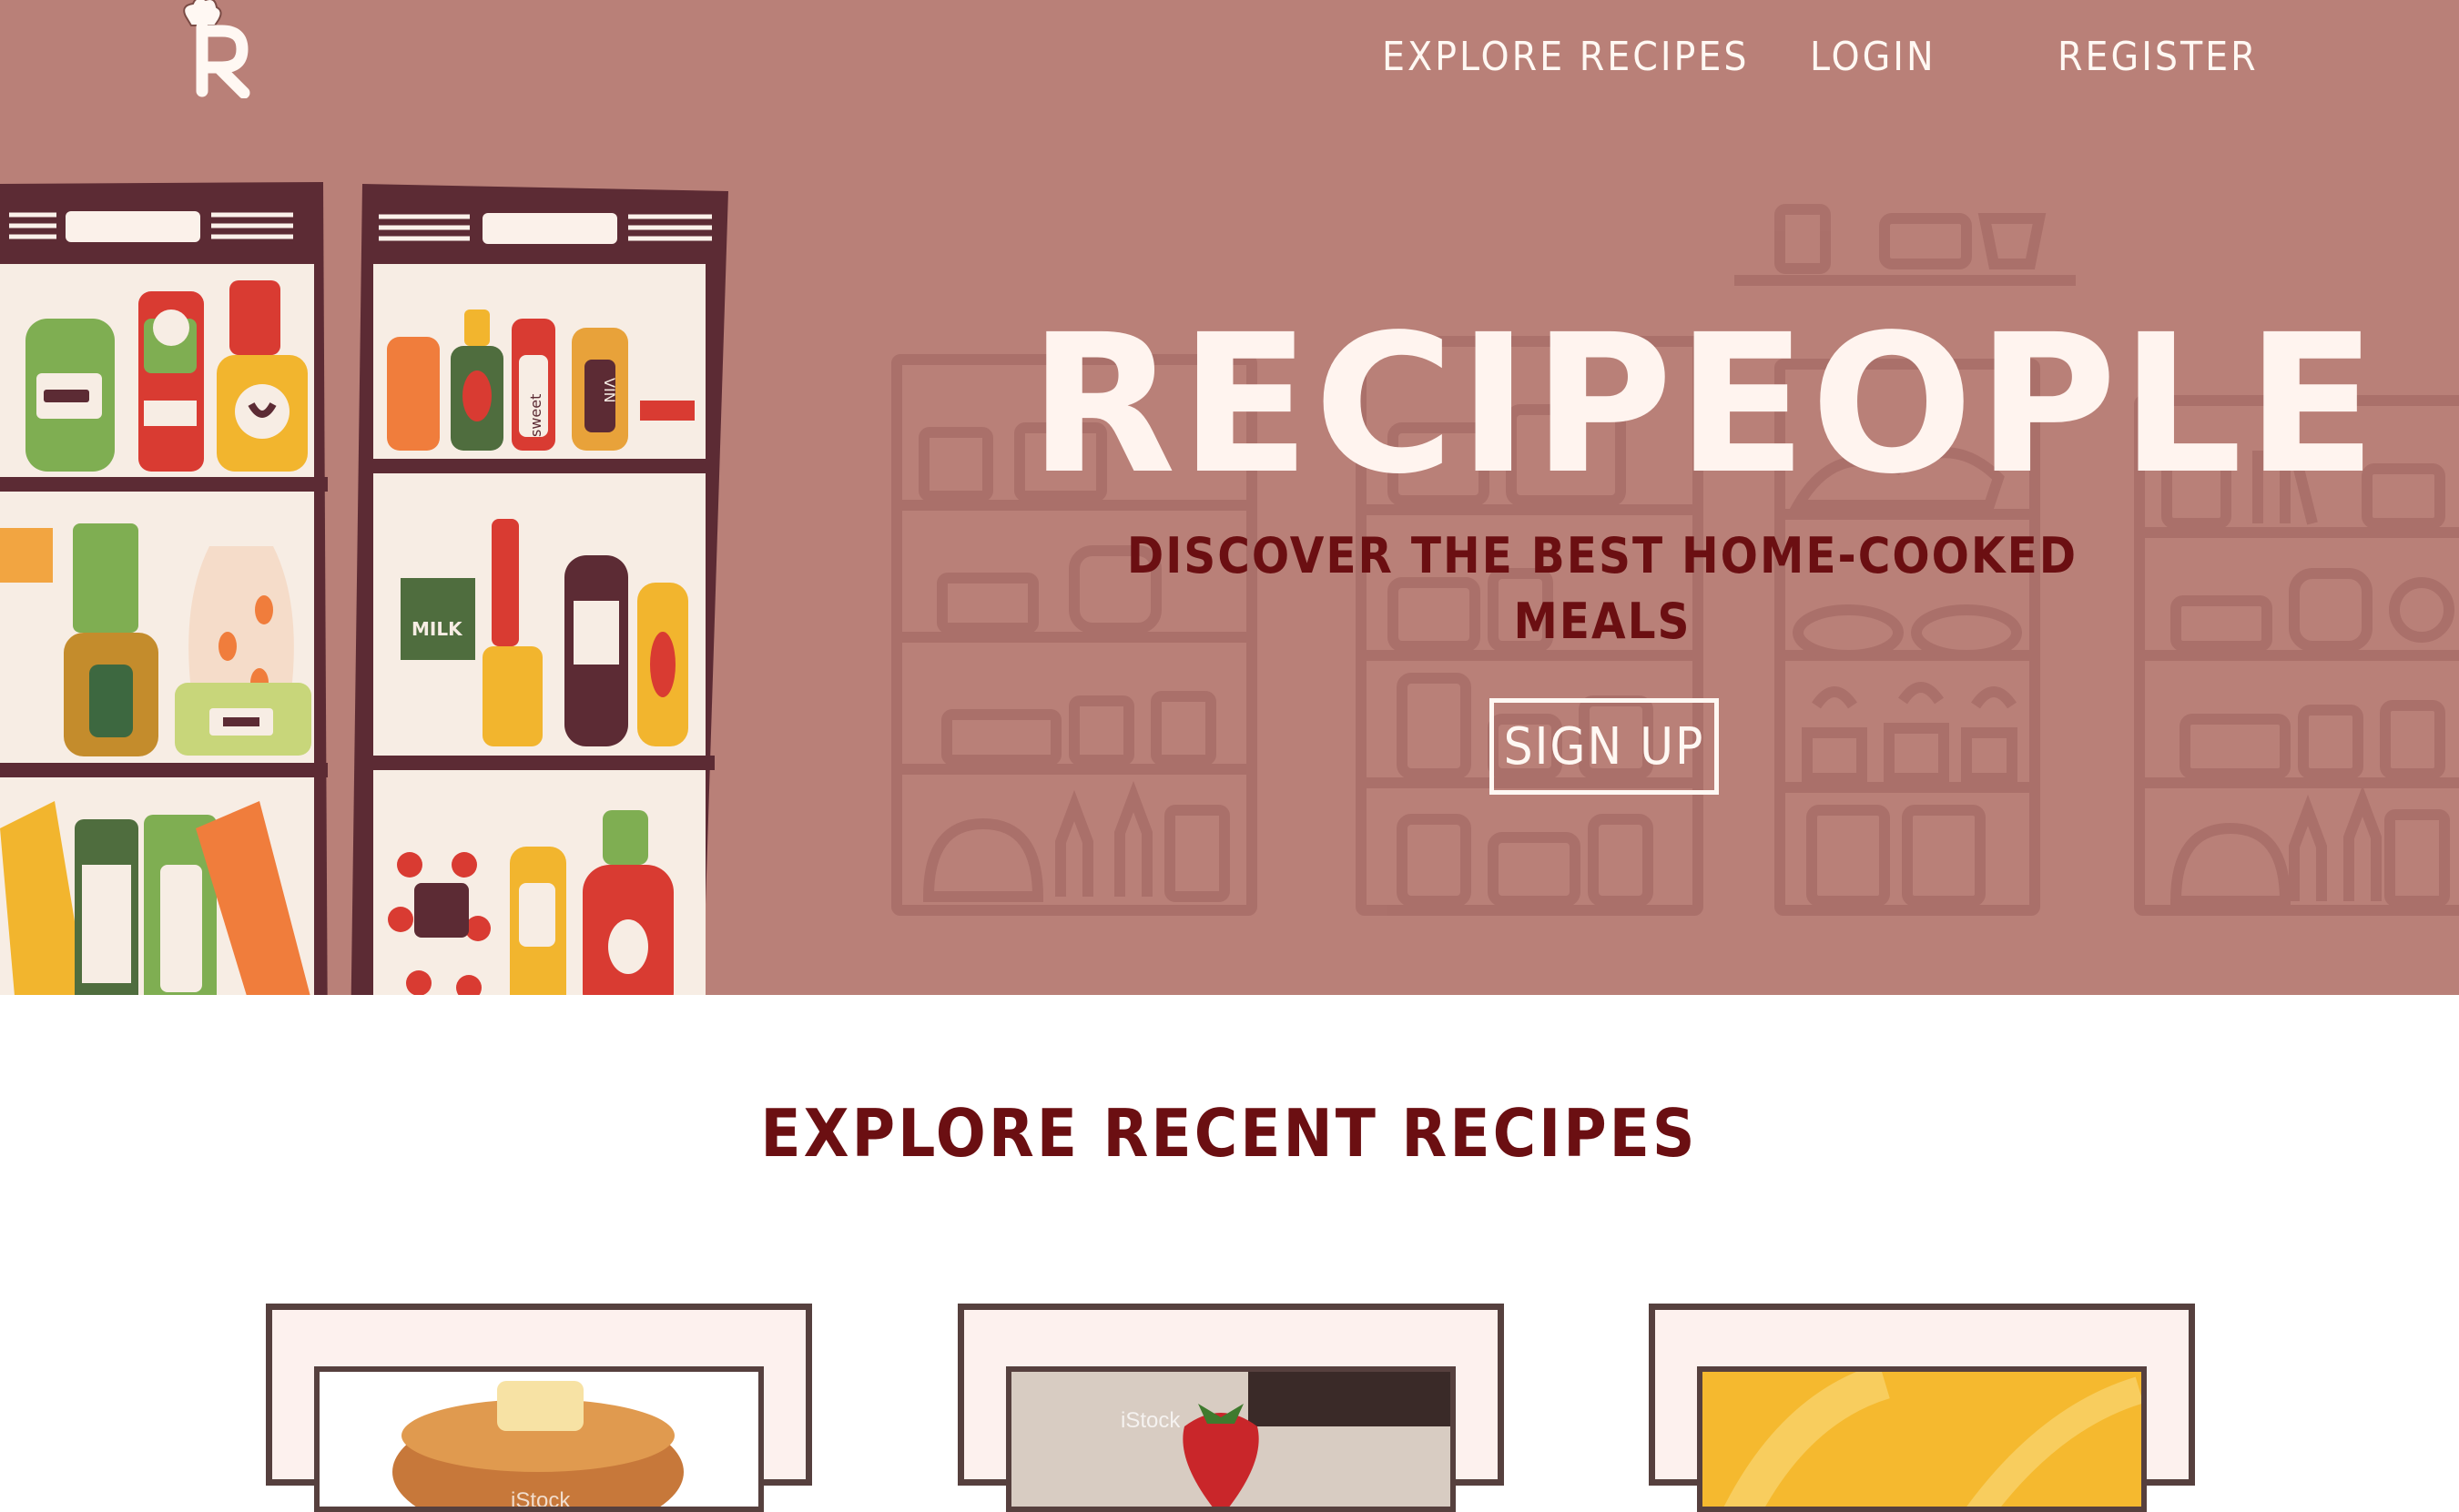  I want to click on nav-login-link: LOGIN, so click(1873, 57).